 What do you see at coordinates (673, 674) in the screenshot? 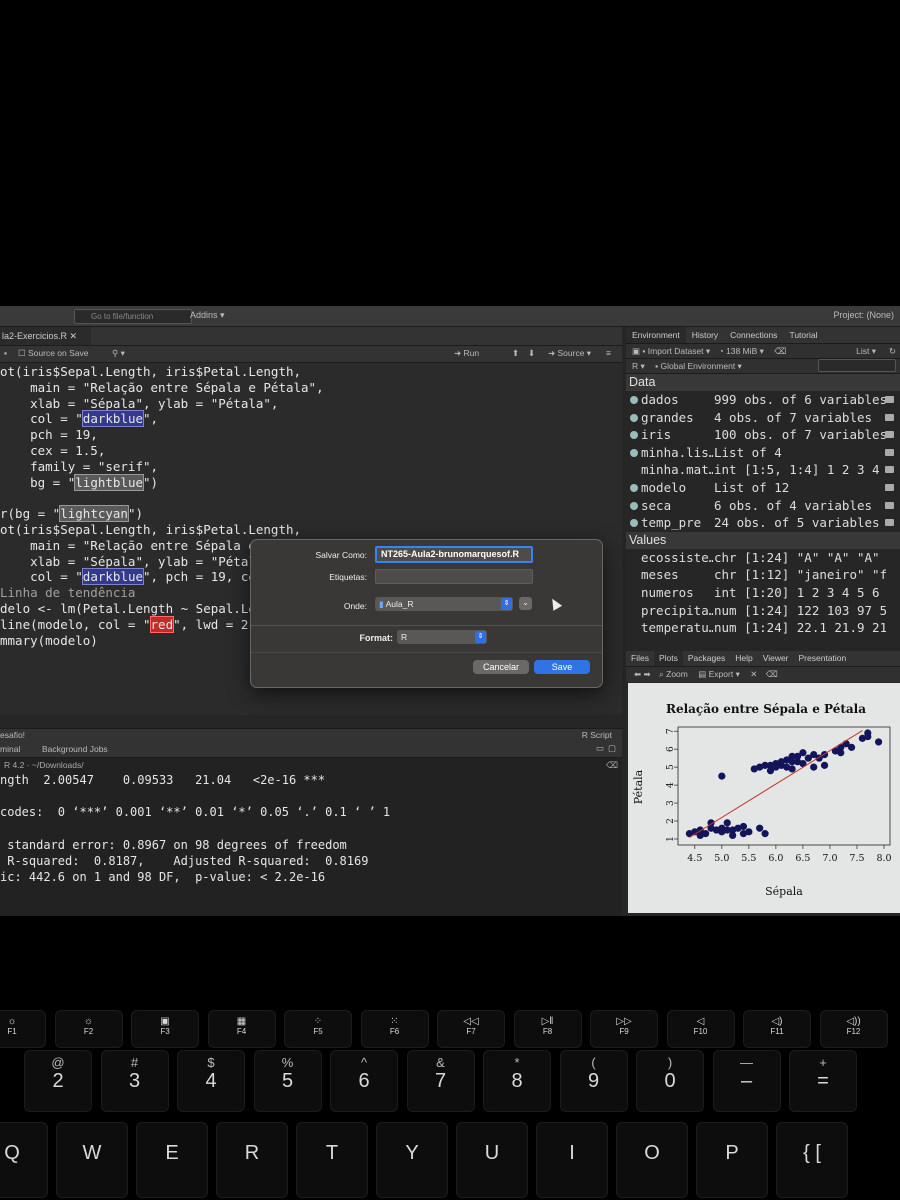
I see `zoom-button: ⌕ Zoom` at bounding box center [673, 674].